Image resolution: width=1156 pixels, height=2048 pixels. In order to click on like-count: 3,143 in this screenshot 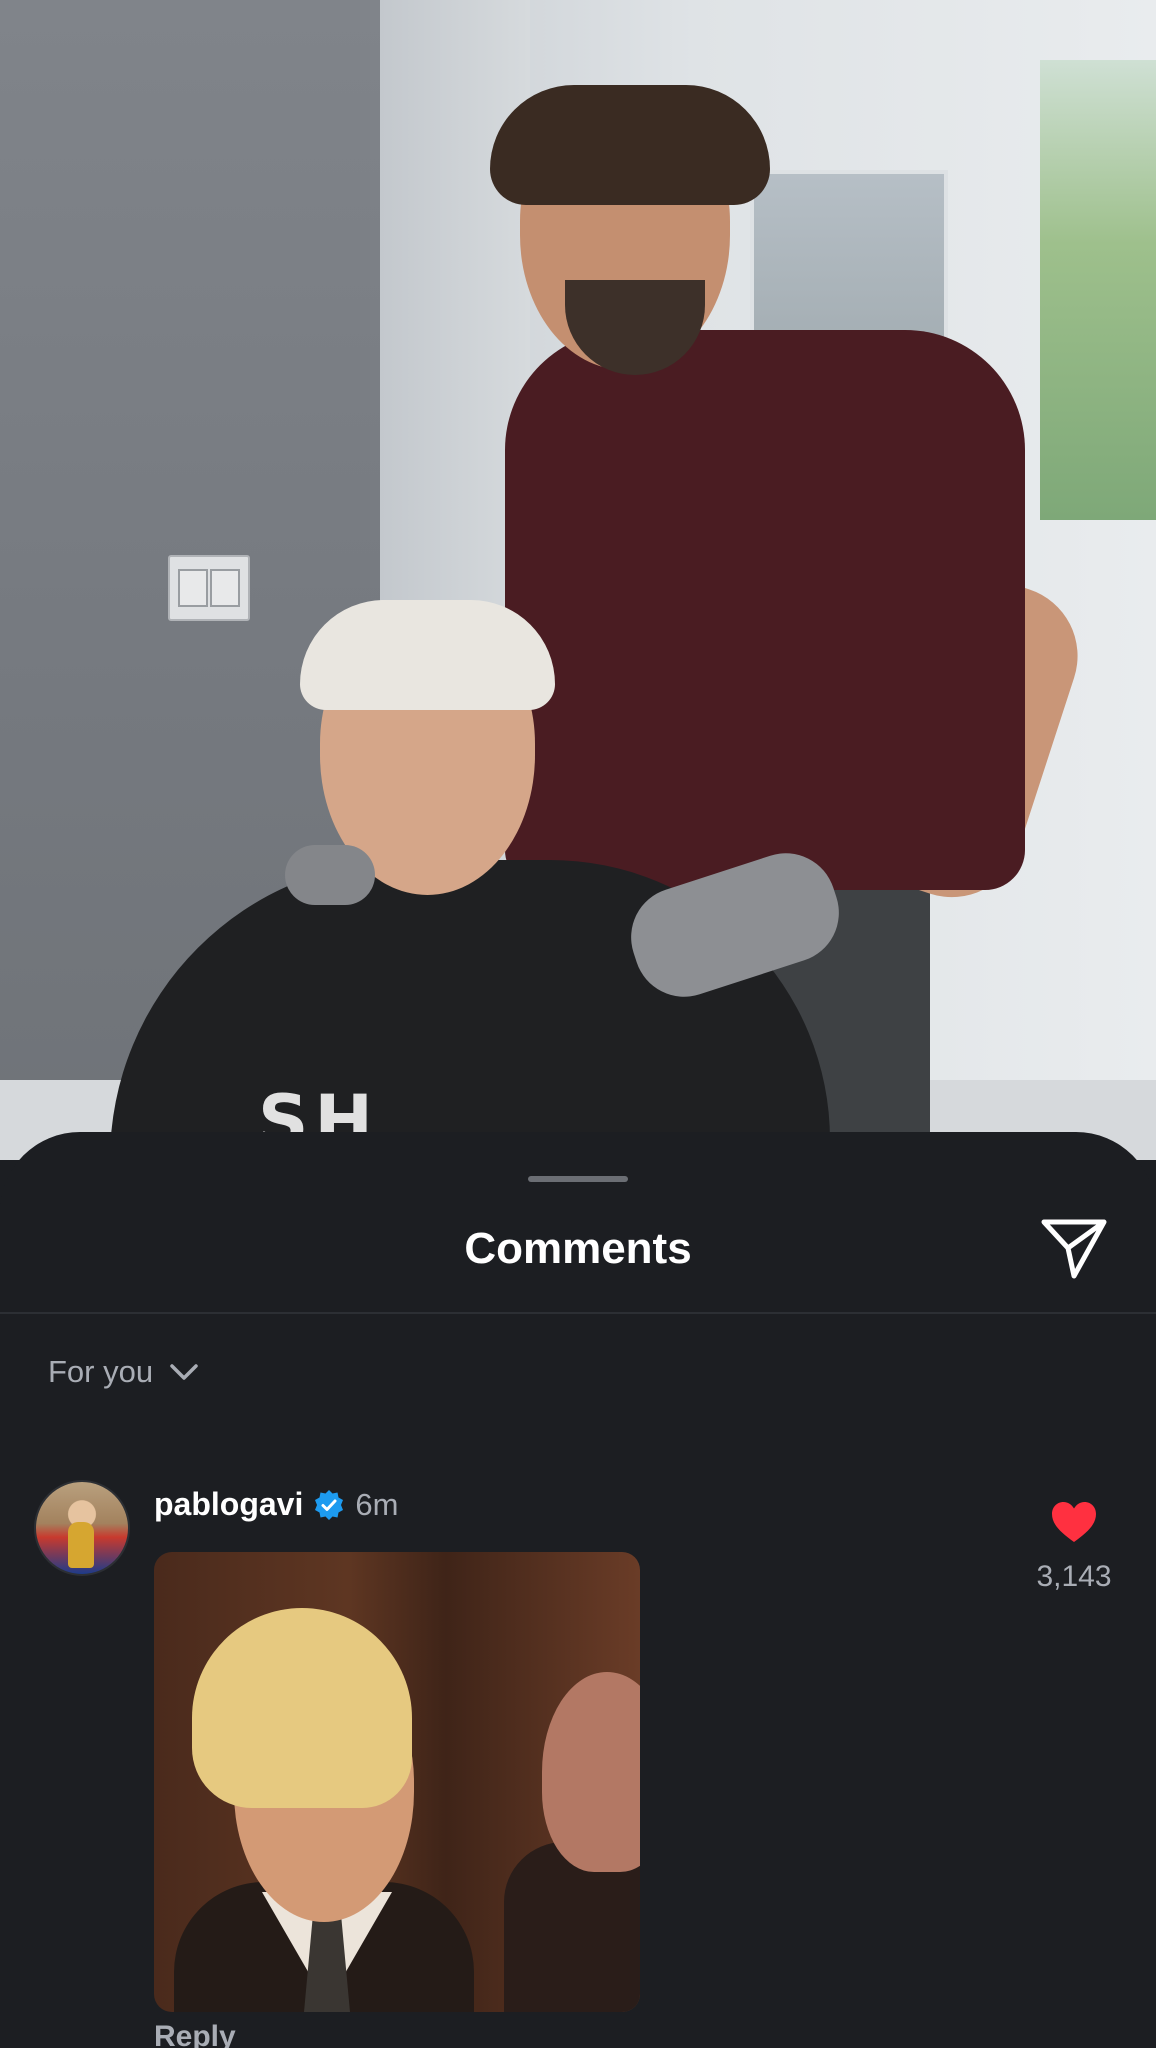, I will do `click(1074, 1576)`.